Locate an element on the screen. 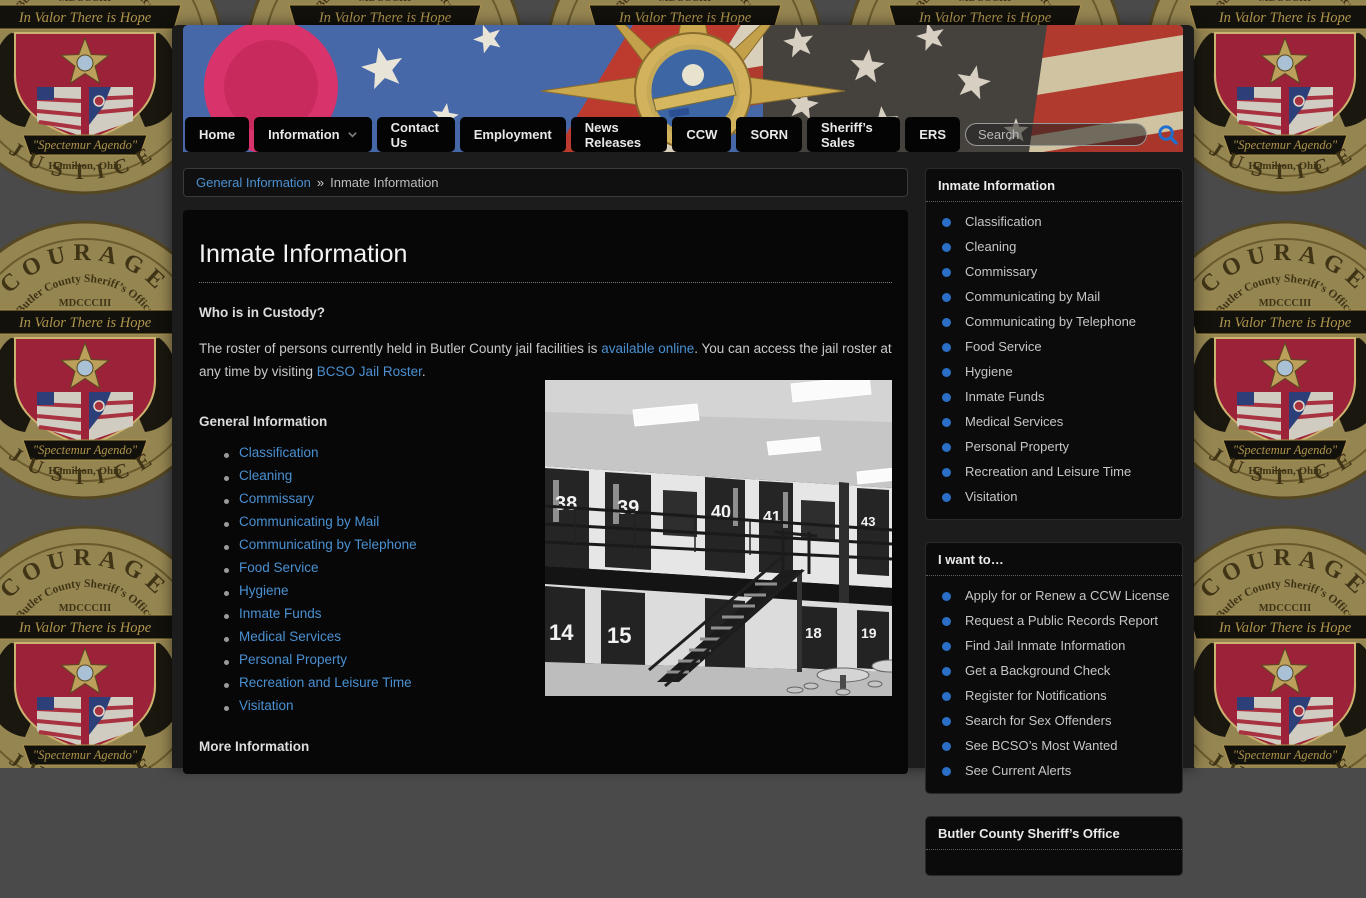 Image resolution: width=1366 pixels, height=898 pixels. link-recreation-and-leisure-time: Recreation and Leisure Time is located at coordinates (325, 682).